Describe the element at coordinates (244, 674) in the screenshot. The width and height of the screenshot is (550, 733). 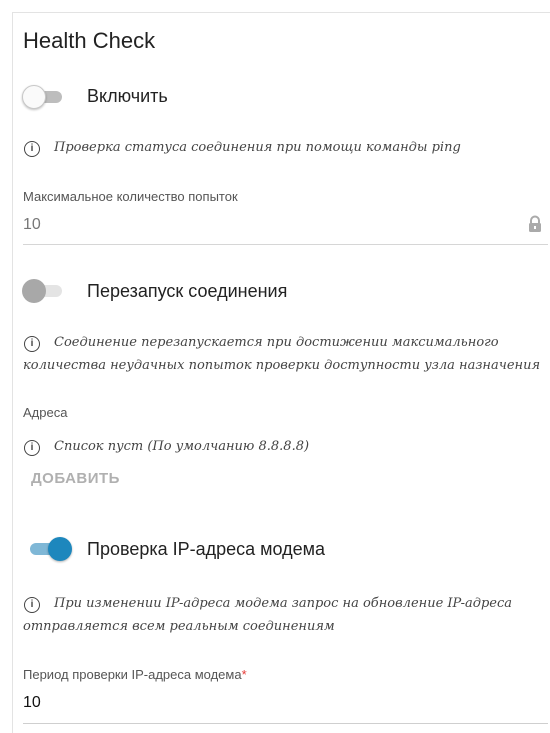
I see `required-mark: *` at that location.